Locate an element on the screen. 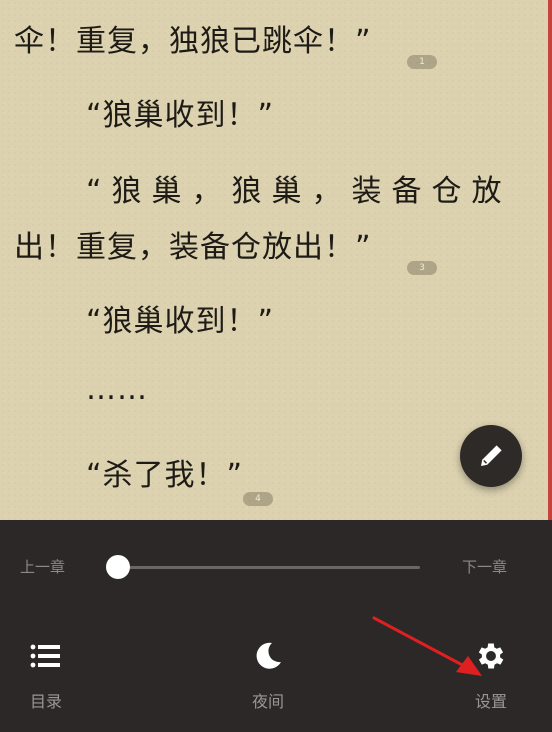 The image size is (552, 732). prev-chapter-button: 上一章 is located at coordinates (42, 566).